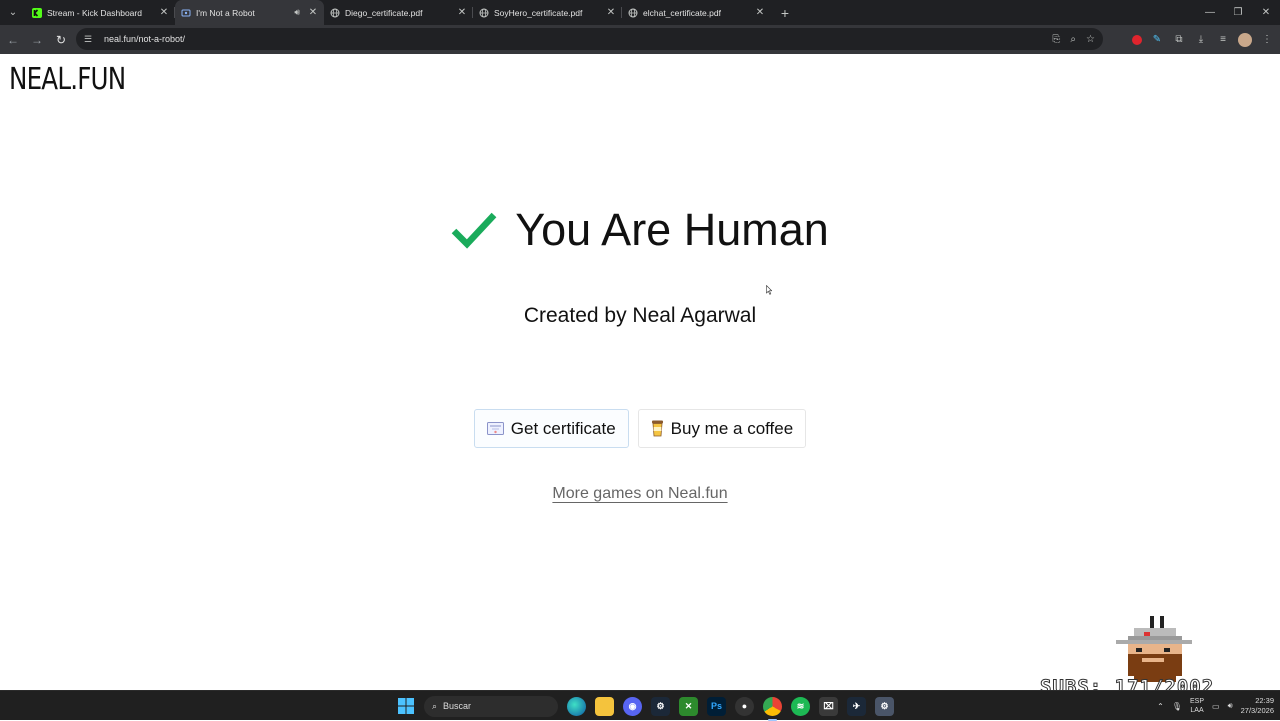  What do you see at coordinates (688, 706) in the screenshot?
I see `xbox-icon: ✕` at bounding box center [688, 706].